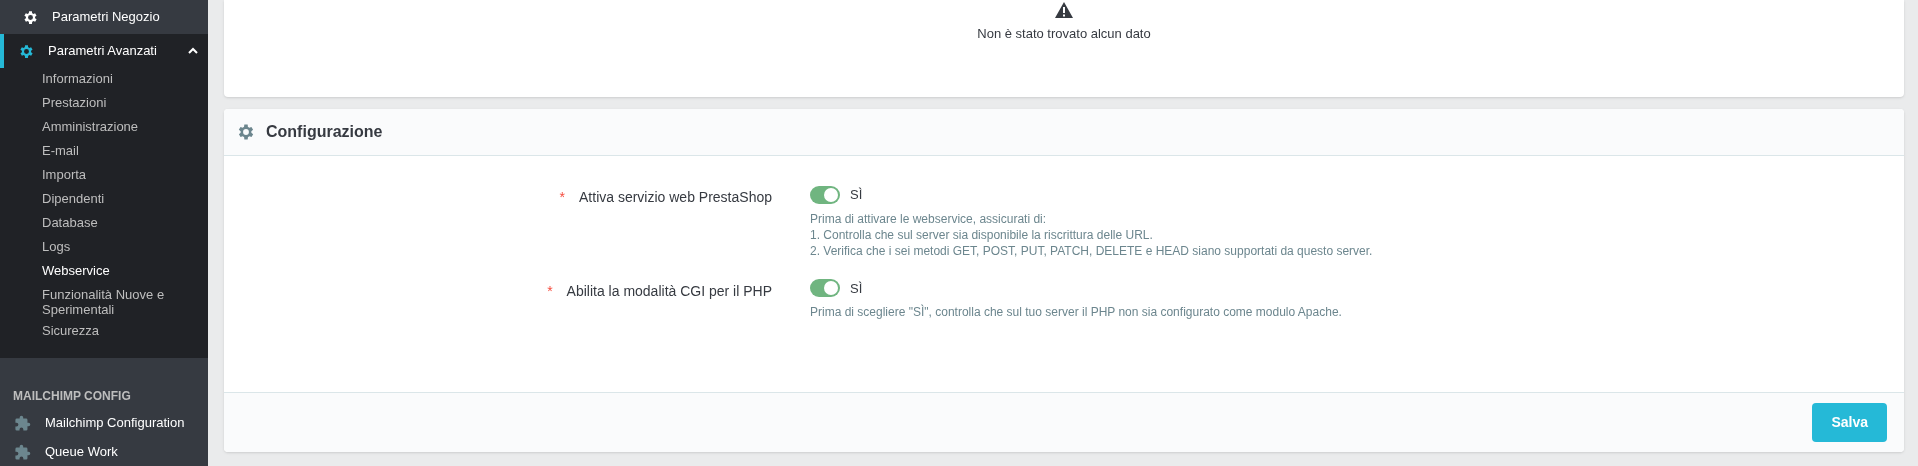  Describe the element at coordinates (929, 218) in the screenshot. I see `help-text: Prima di attivare le webservice, assicurati di:` at that location.